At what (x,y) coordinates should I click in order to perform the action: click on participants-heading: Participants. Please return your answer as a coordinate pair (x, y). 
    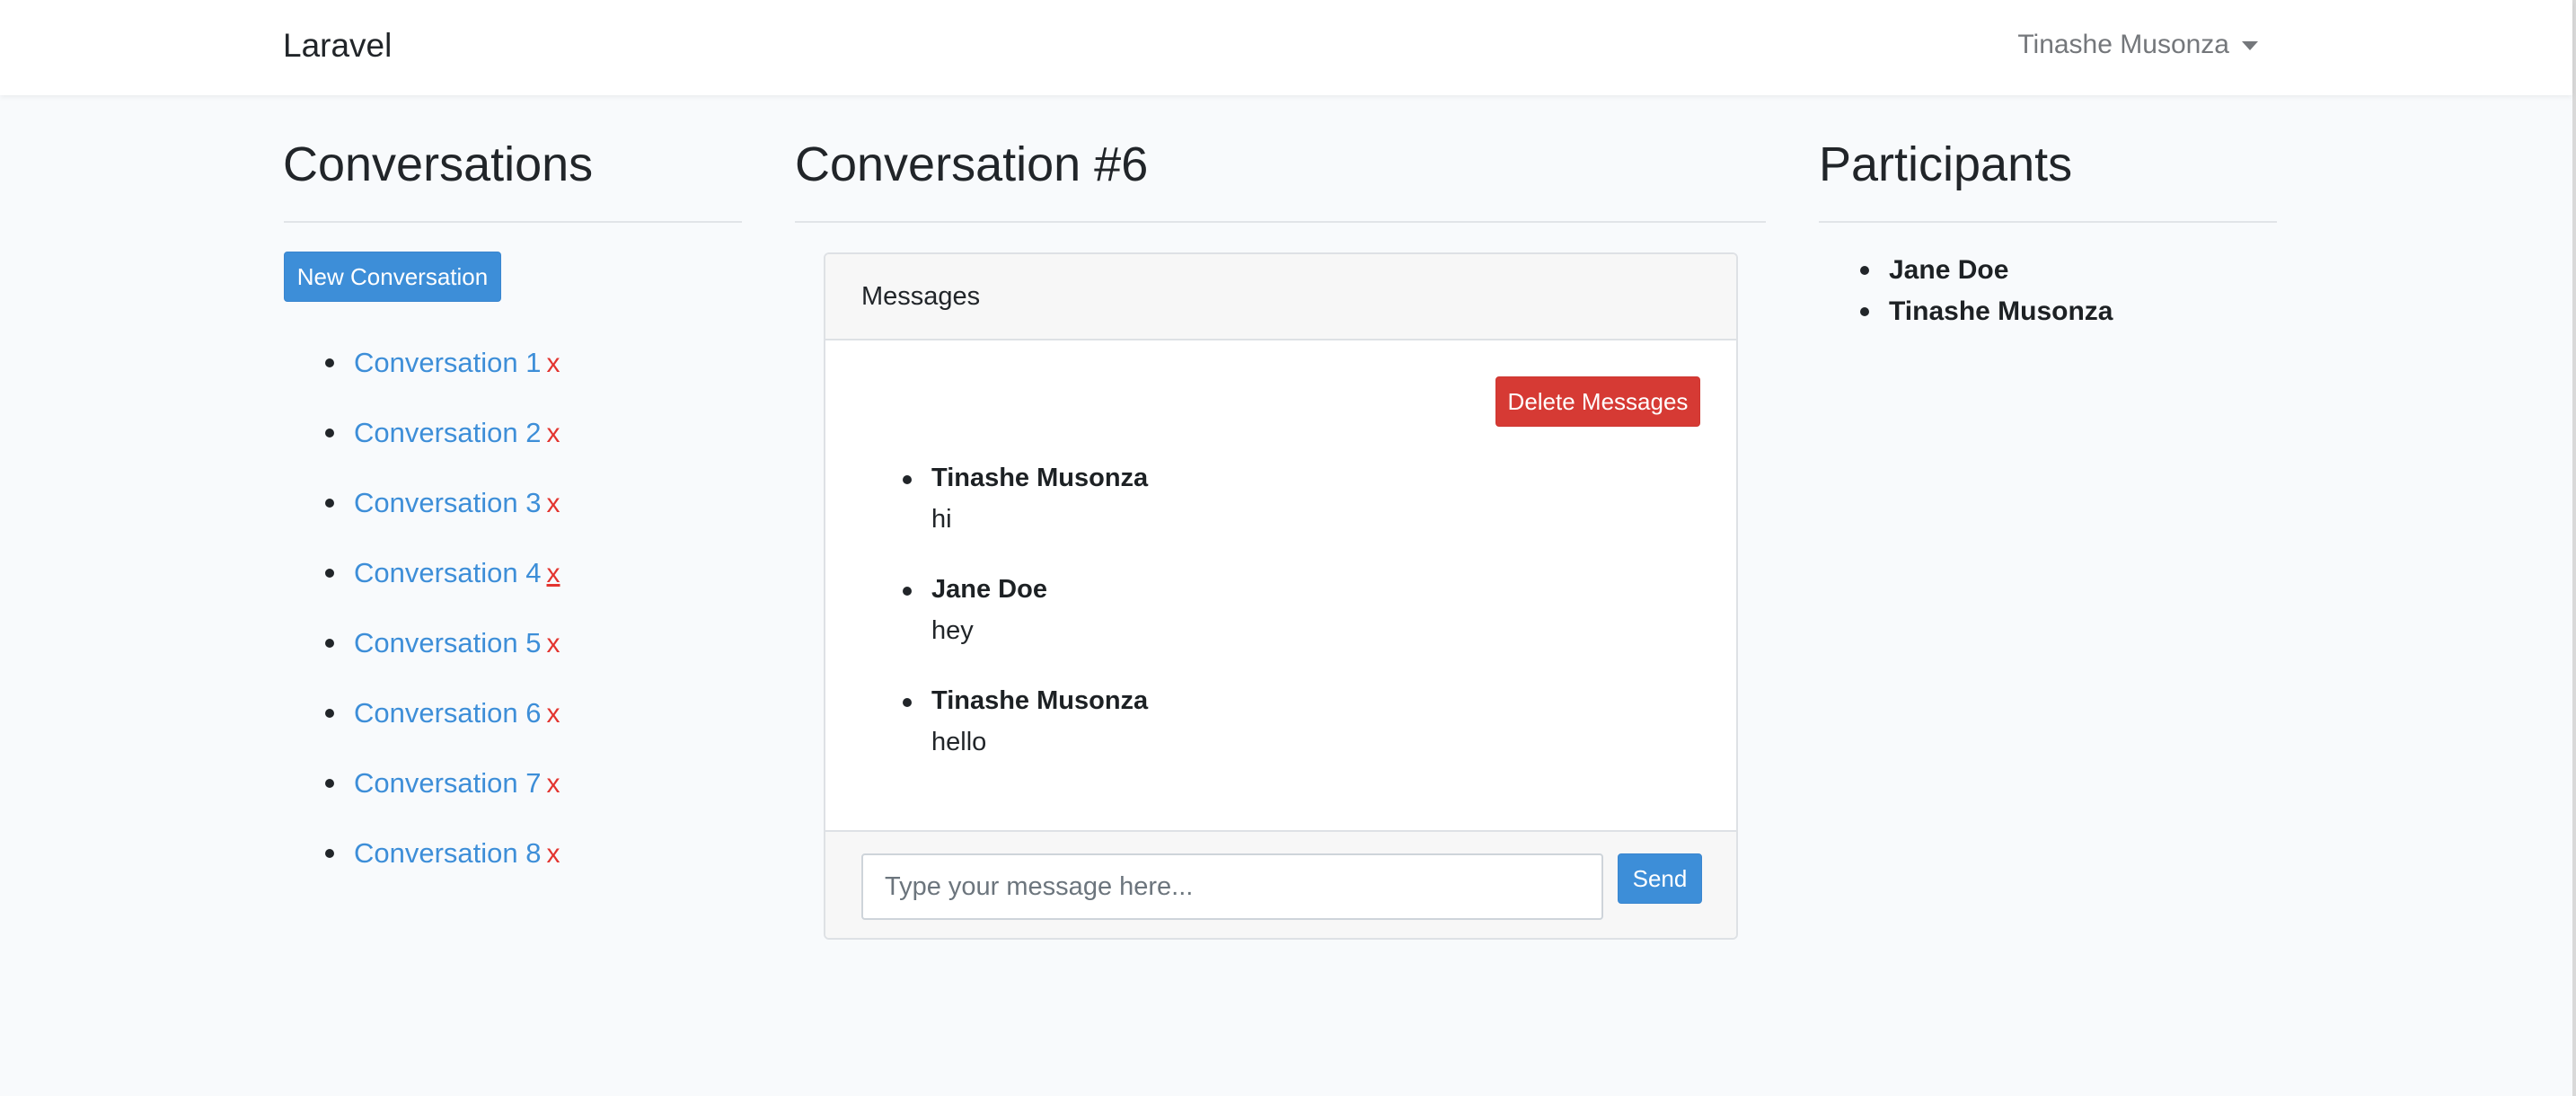
    Looking at the image, I should click on (1946, 164).